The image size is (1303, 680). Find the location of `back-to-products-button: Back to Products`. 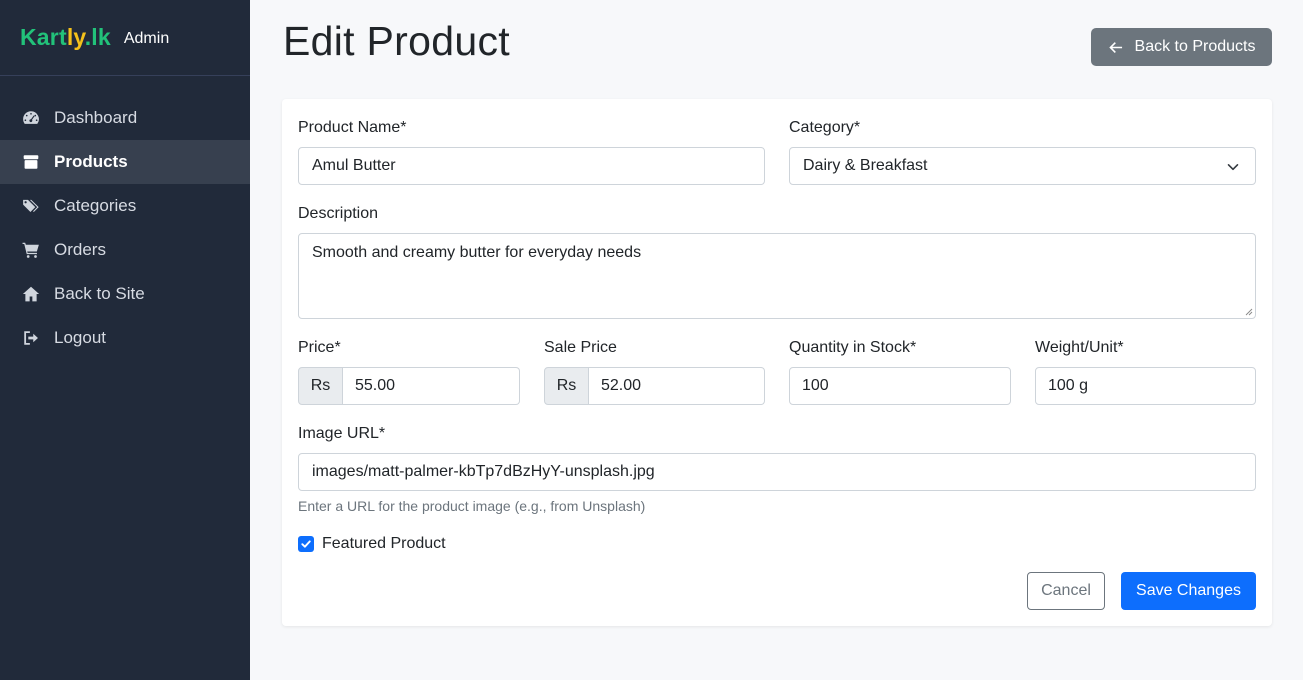

back-to-products-button: Back to Products is located at coordinates (1181, 47).